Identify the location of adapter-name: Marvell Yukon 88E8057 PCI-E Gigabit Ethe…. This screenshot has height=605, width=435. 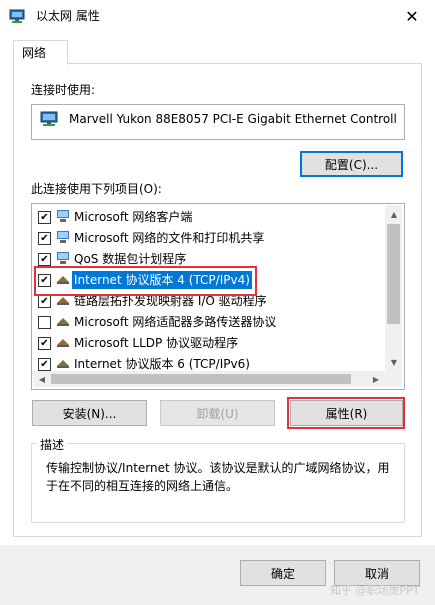
(233, 119).